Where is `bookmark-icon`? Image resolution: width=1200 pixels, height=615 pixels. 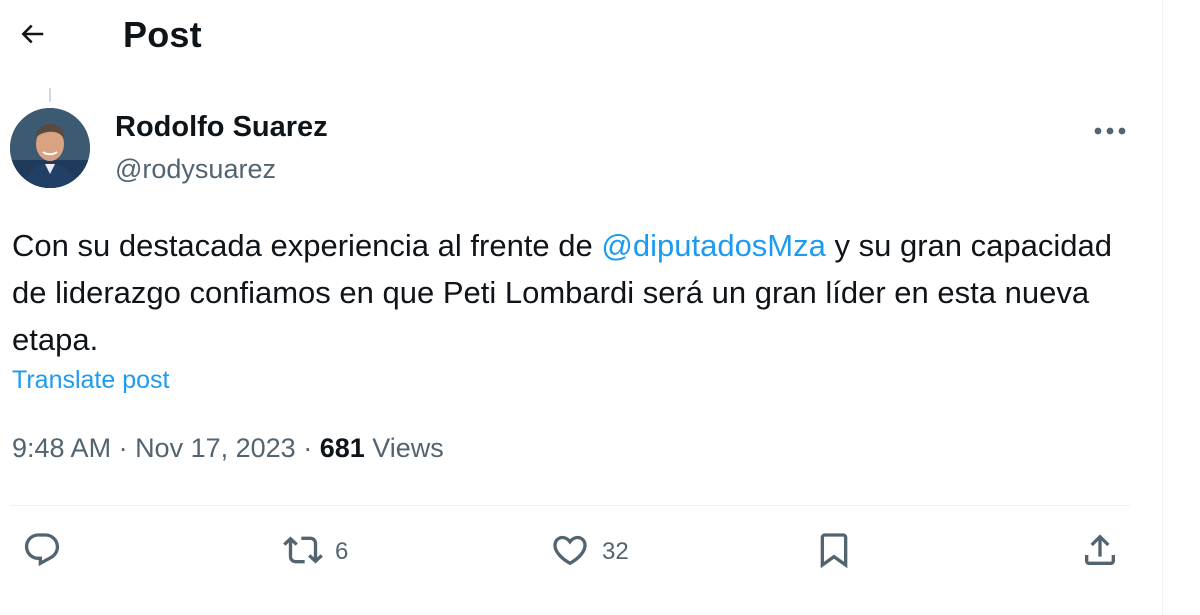 bookmark-icon is located at coordinates (834, 552).